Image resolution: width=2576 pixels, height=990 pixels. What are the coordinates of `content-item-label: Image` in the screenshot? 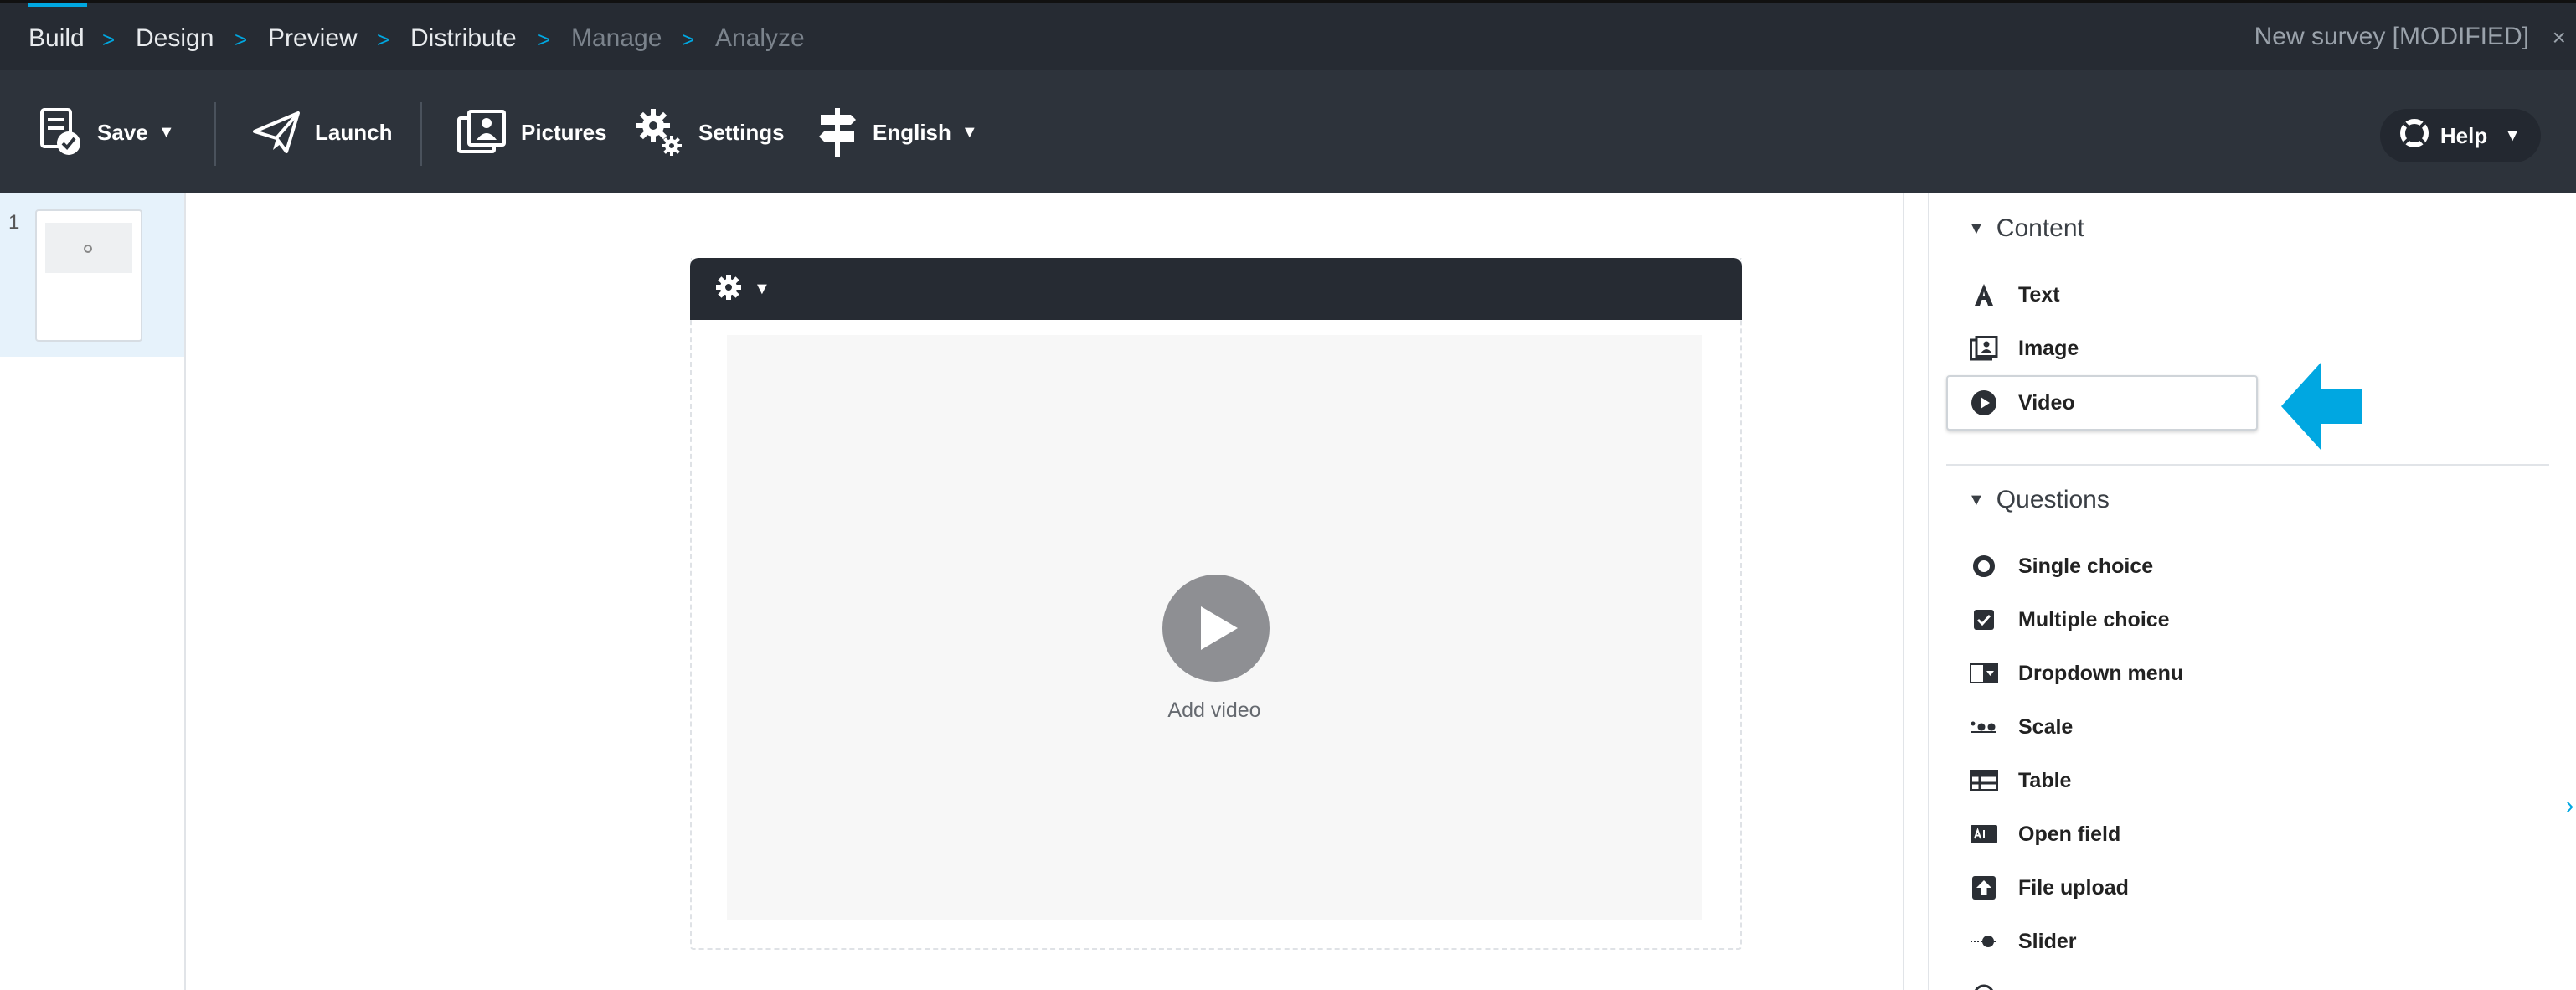 It's located at (2048, 348).